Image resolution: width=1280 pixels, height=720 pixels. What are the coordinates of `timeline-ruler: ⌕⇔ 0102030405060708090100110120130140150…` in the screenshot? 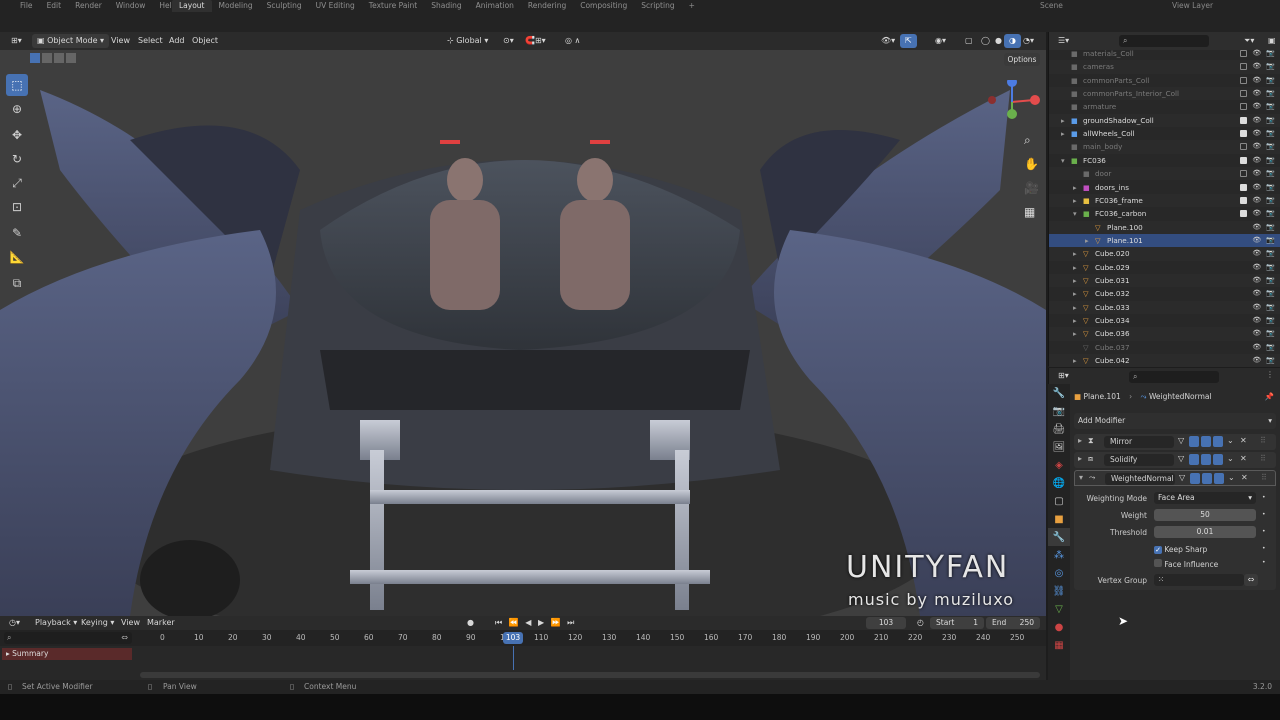 It's located at (523, 638).